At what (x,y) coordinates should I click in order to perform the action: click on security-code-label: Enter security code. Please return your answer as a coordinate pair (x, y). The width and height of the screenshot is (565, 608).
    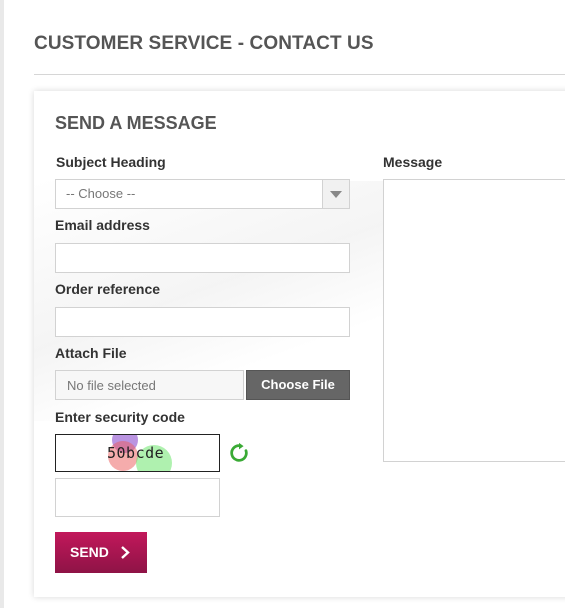
    Looking at the image, I should click on (120, 417).